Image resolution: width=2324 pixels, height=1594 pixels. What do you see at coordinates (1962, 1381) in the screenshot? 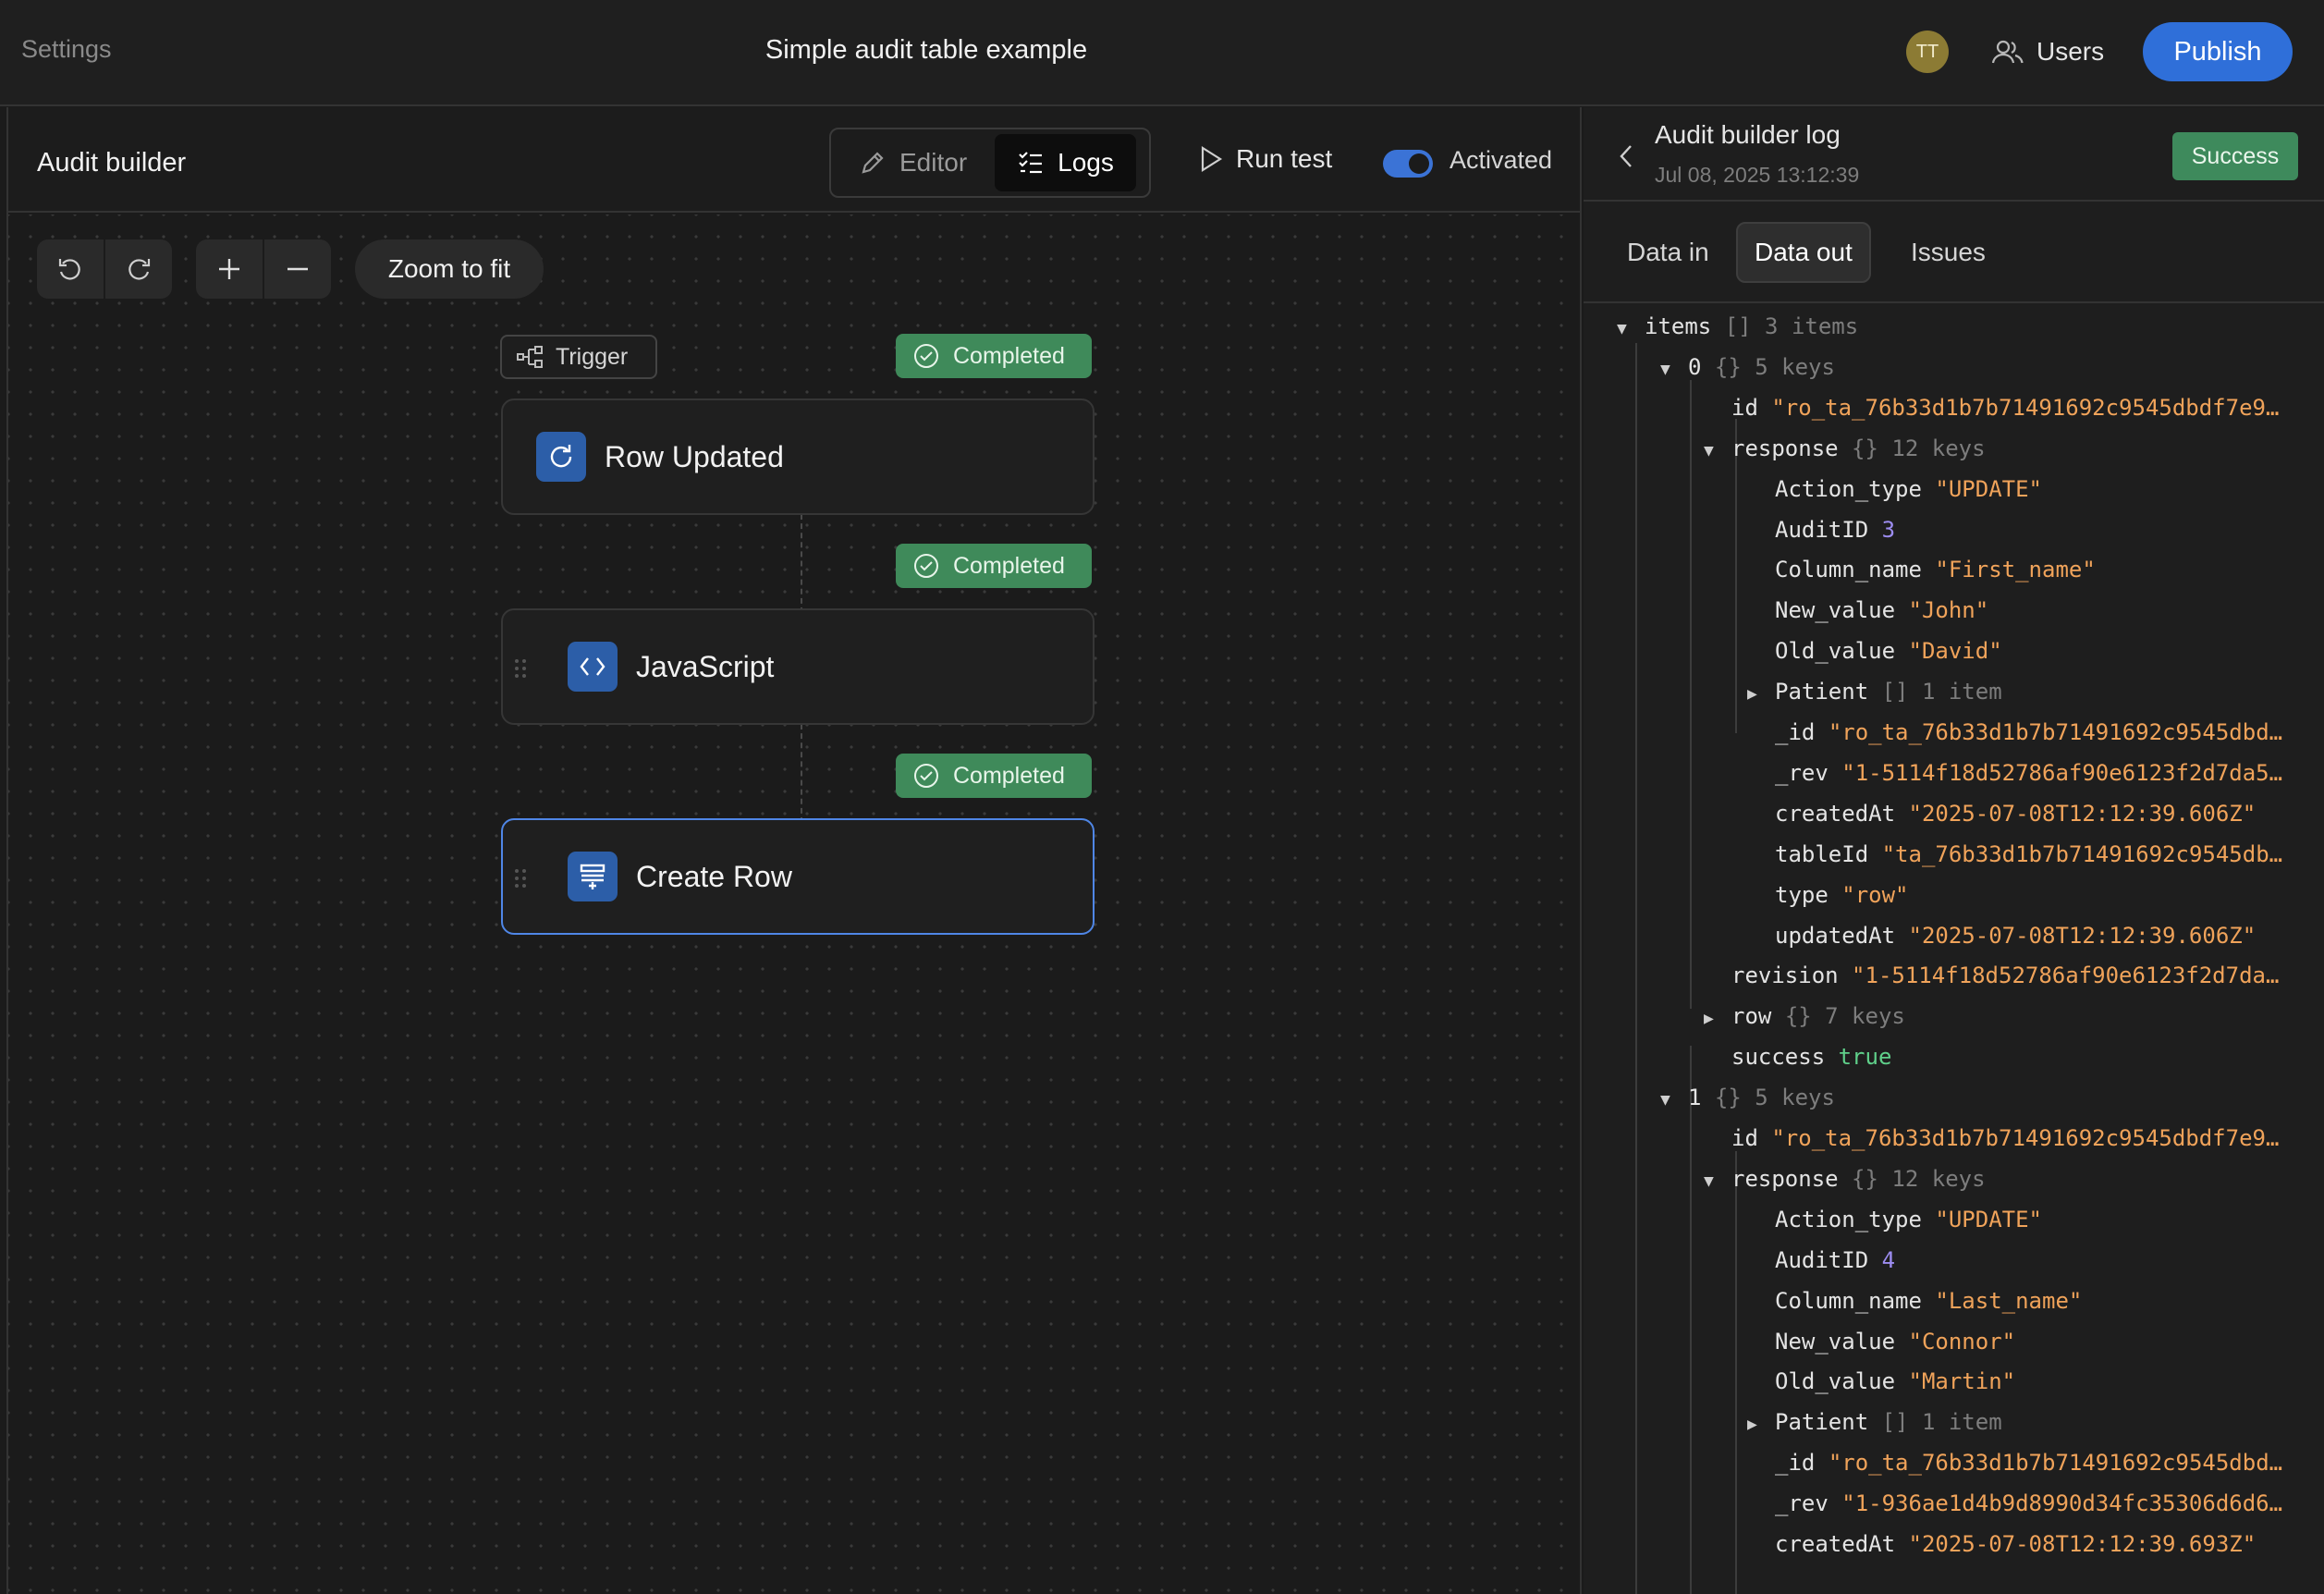
I see `tree-value: "Martin"` at bounding box center [1962, 1381].